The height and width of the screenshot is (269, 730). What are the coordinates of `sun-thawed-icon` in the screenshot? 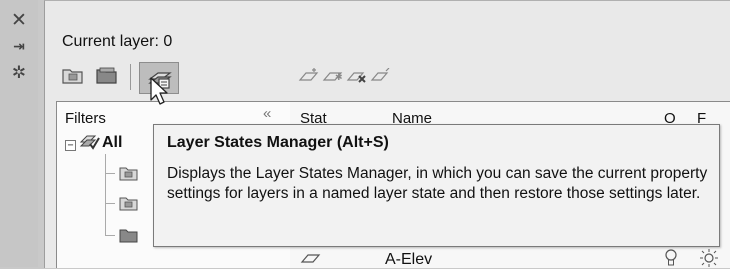 It's located at (709, 257).